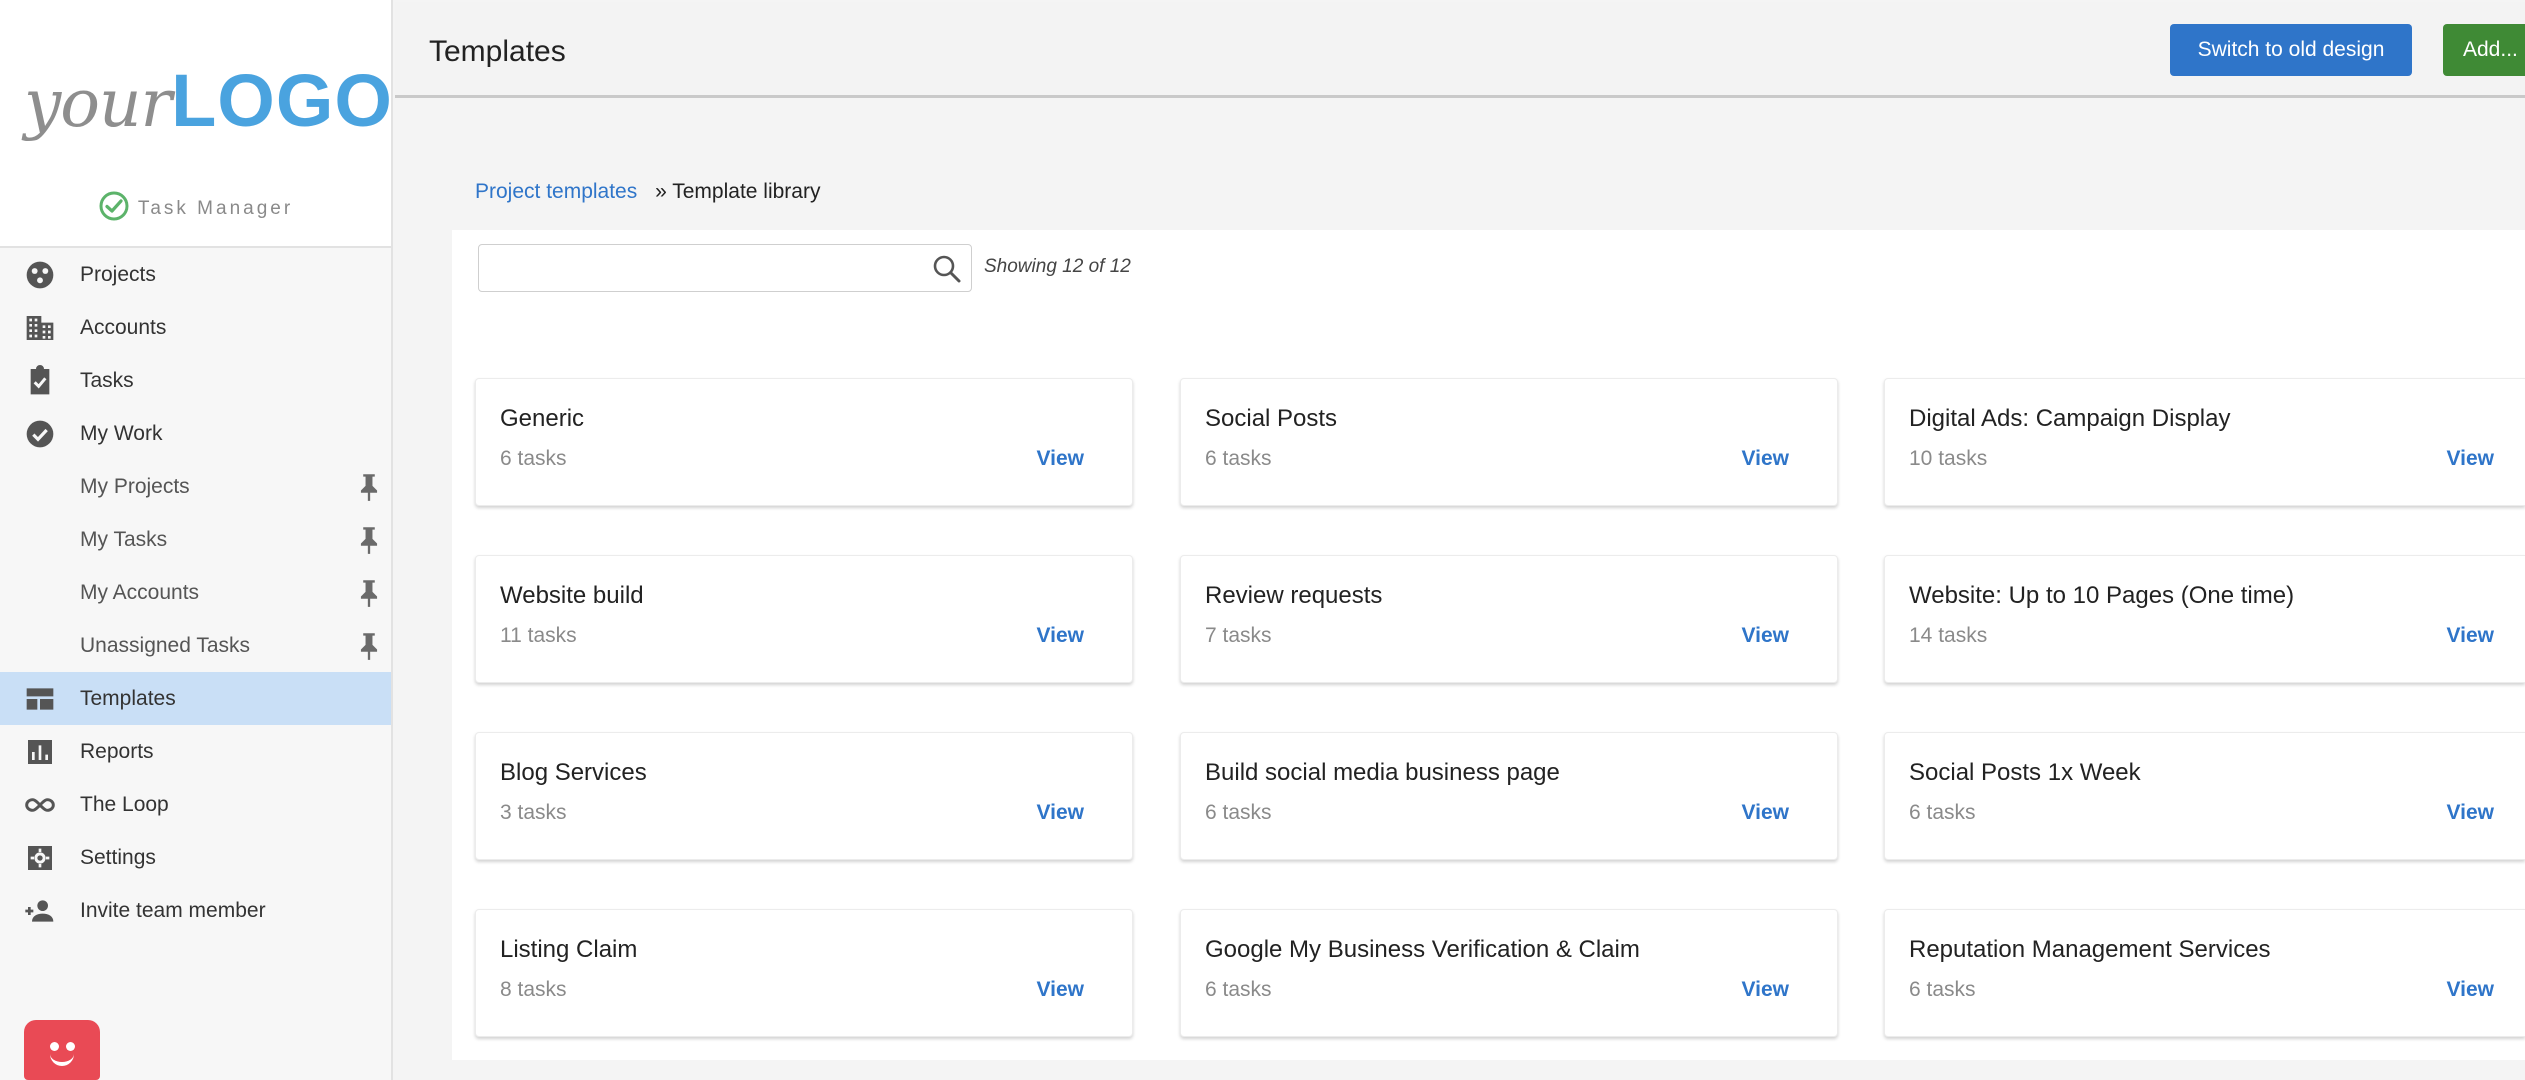 The height and width of the screenshot is (1080, 2525). I want to click on sidebar-item-reports: Reports, so click(195, 751).